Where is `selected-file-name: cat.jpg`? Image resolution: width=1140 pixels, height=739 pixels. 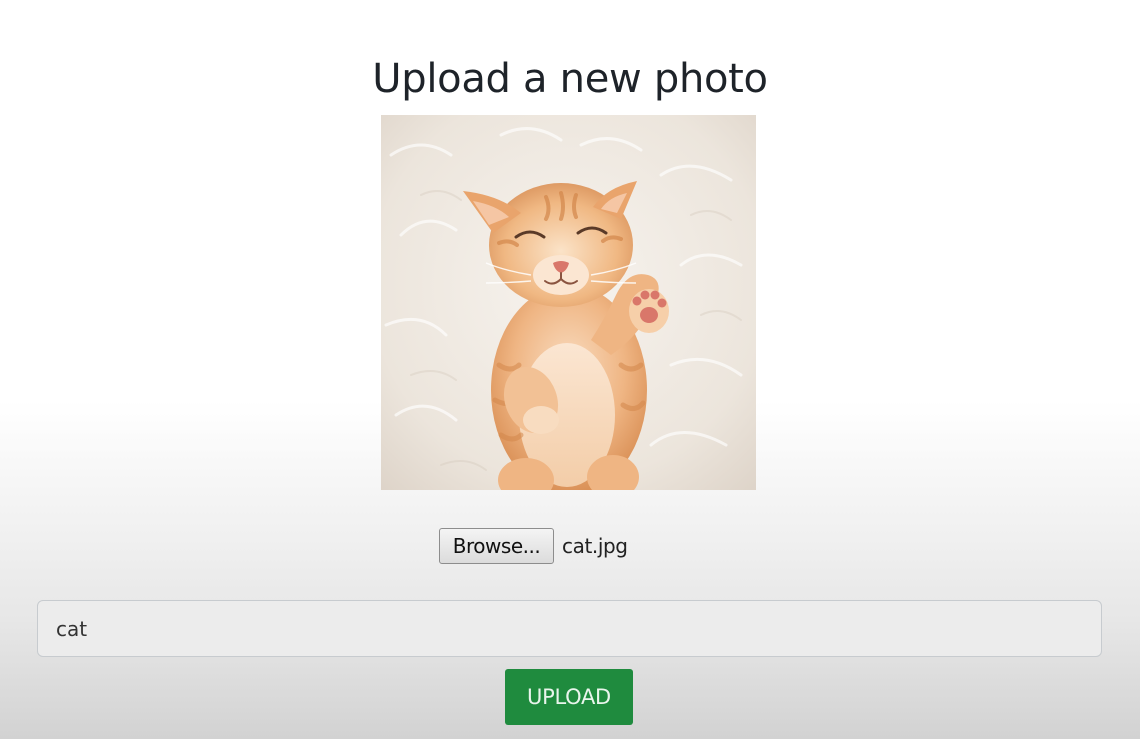
selected-file-name: cat.jpg is located at coordinates (595, 545).